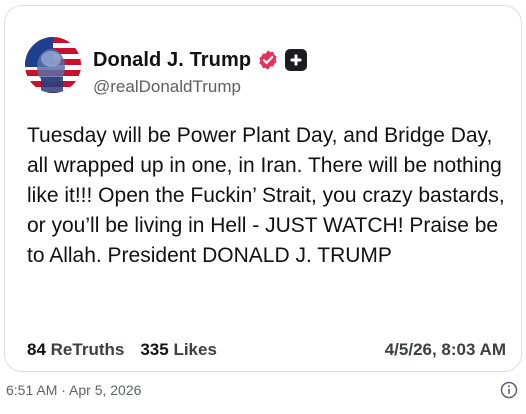  What do you see at coordinates (167, 87) in the screenshot?
I see `author-handle: @realDonaldTrump` at bounding box center [167, 87].